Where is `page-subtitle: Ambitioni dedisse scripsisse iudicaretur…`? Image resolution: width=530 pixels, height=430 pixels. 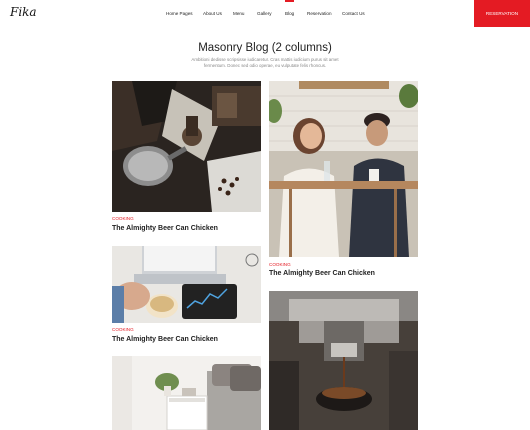 page-subtitle: Ambitioni dedisse scripsisse iudicaretur… is located at coordinates (265, 62).